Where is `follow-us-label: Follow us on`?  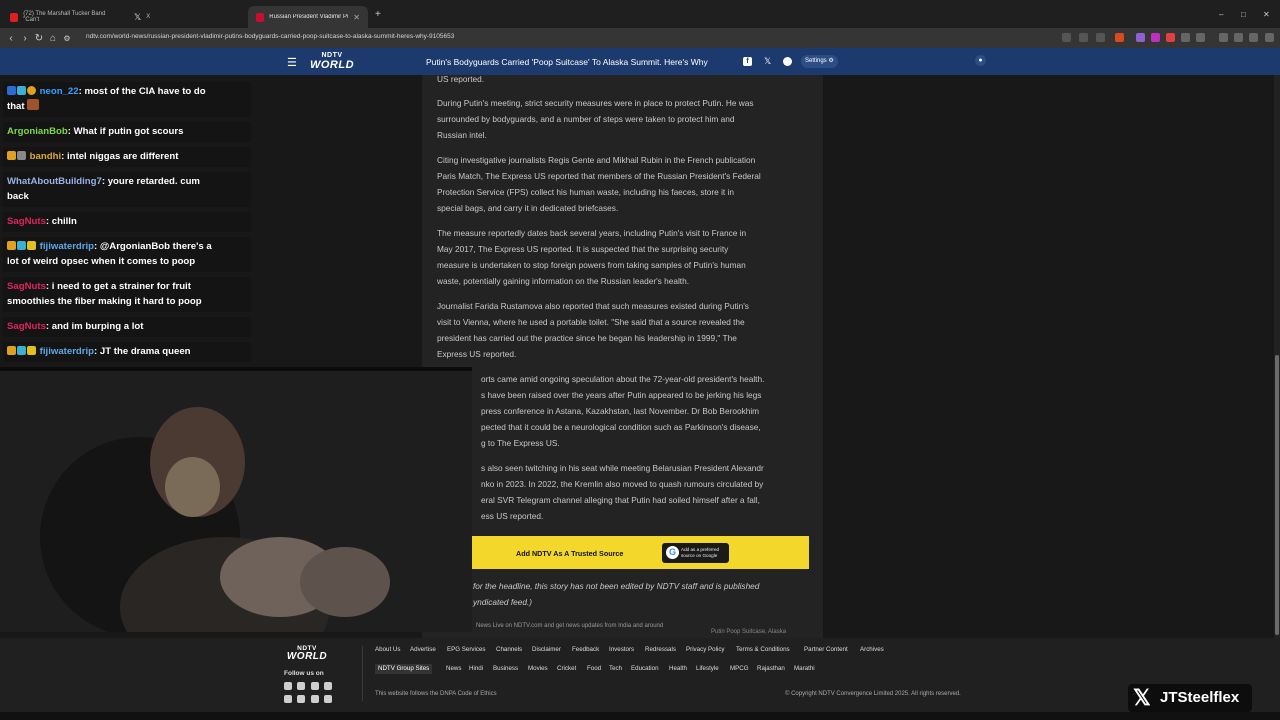
follow-us-label: Follow us on is located at coordinates (304, 673).